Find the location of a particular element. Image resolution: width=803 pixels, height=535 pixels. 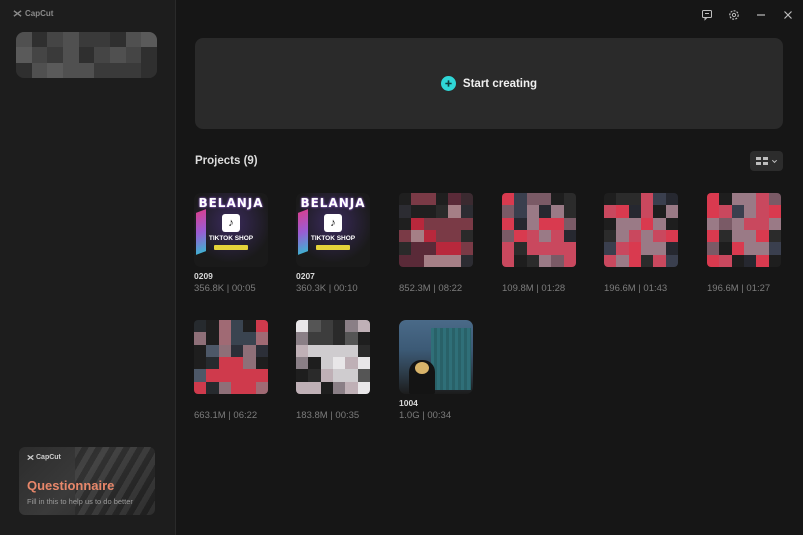

project-card: 196.6M | 01:43 is located at coordinates (644, 243).